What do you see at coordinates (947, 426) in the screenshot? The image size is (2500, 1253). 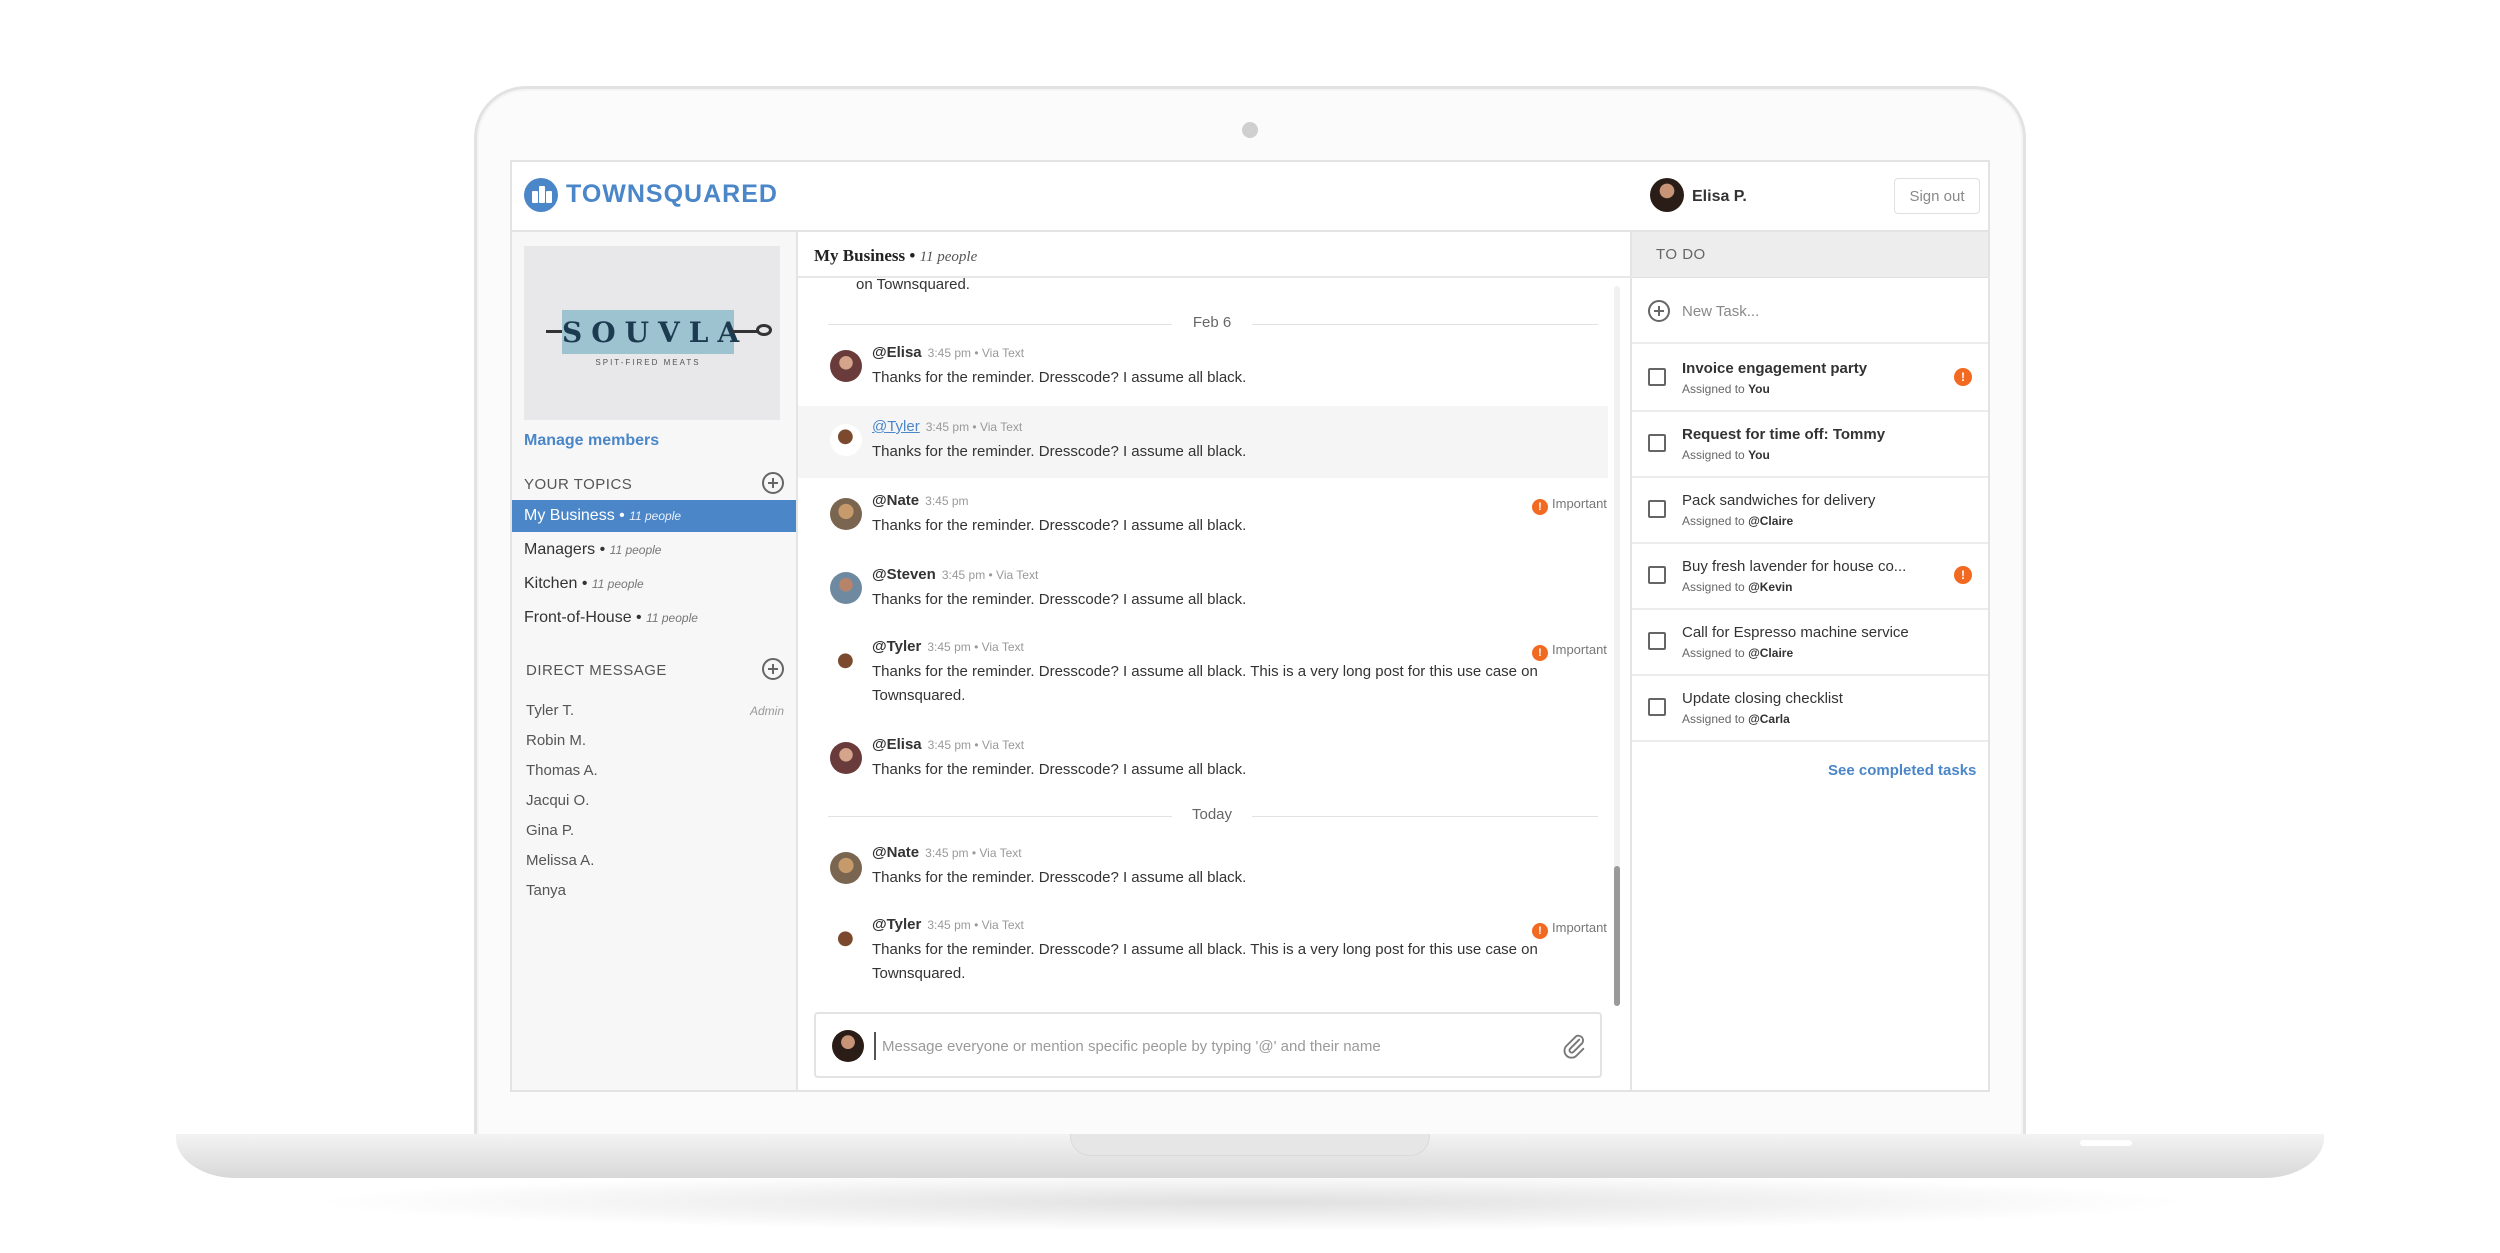 I see `message-author-link: @Tyler 3:45 pm • Via Text` at bounding box center [947, 426].